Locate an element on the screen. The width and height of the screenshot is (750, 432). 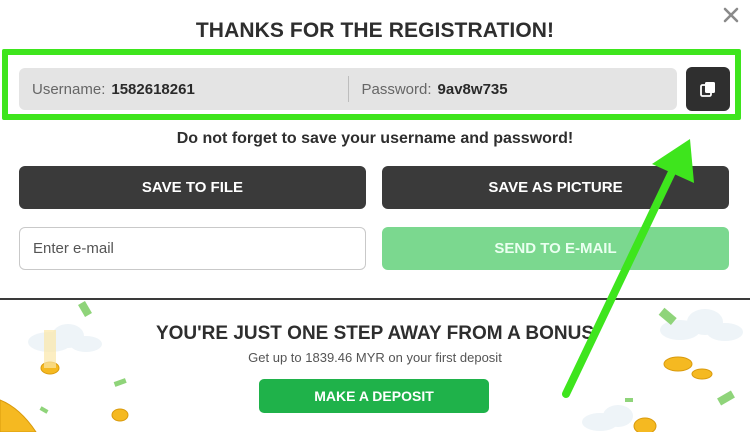
send-to-email-button: SEND TO E-MAIL is located at coordinates (555, 248).